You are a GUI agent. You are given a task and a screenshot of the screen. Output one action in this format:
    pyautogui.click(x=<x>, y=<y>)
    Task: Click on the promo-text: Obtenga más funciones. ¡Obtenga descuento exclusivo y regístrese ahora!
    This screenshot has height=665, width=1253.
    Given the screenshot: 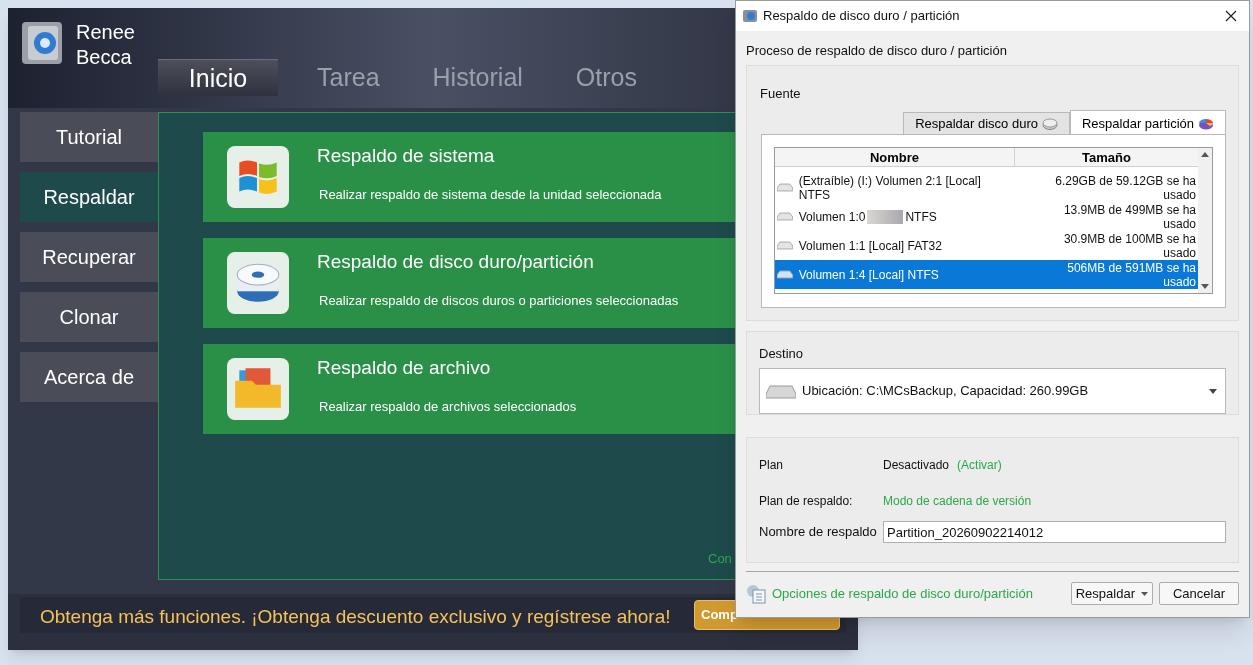 What is the action you would take?
    pyautogui.click(x=355, y=617)
    